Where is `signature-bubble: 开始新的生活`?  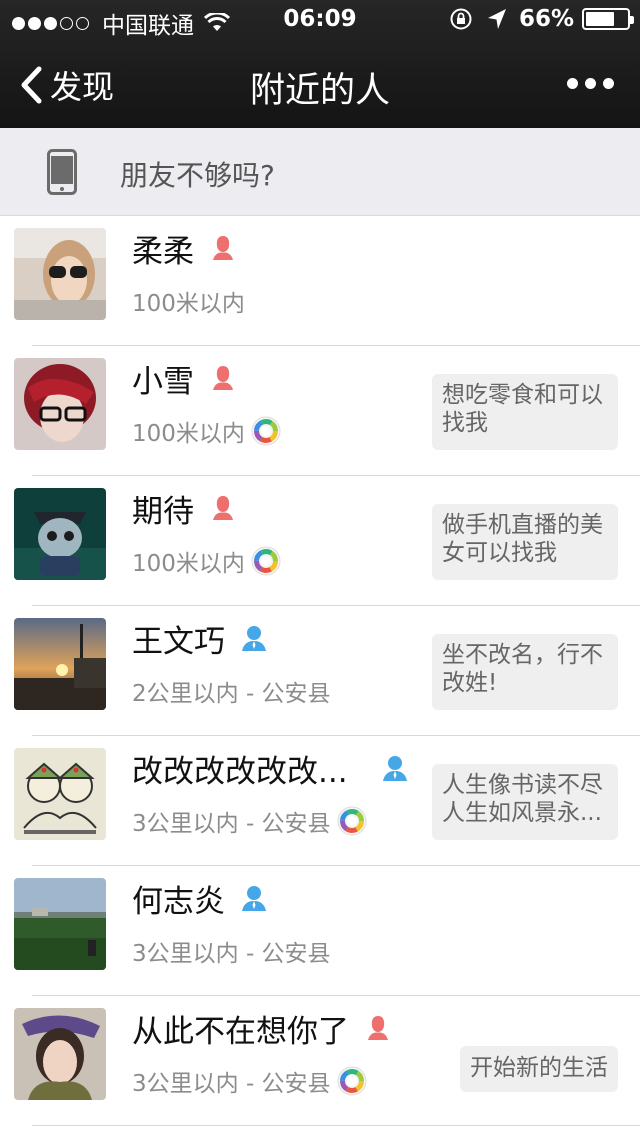
signature-bubble: 开始新的生活 is located at coordinates (539, 1069).